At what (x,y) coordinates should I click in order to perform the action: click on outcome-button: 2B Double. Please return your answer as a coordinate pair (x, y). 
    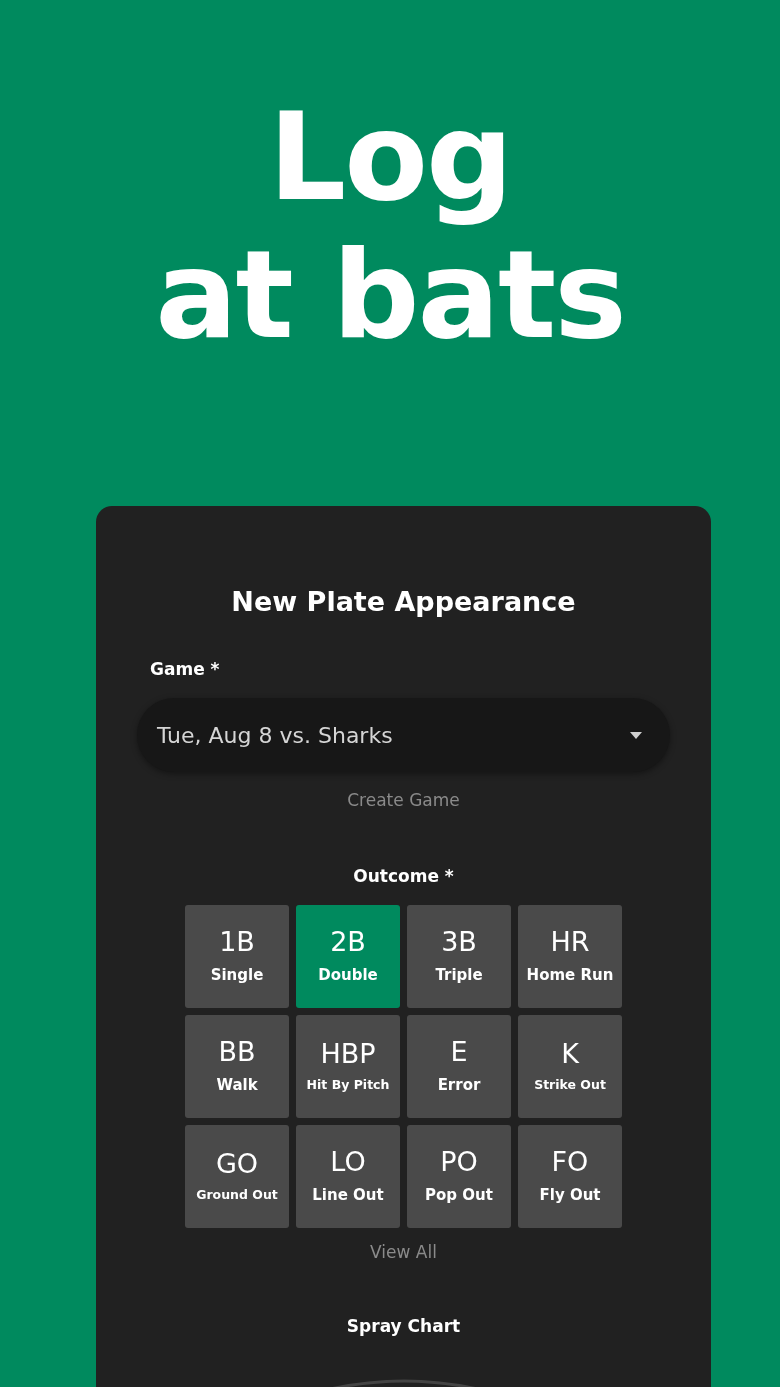
    Looking at the image, I should click on (348, 956).